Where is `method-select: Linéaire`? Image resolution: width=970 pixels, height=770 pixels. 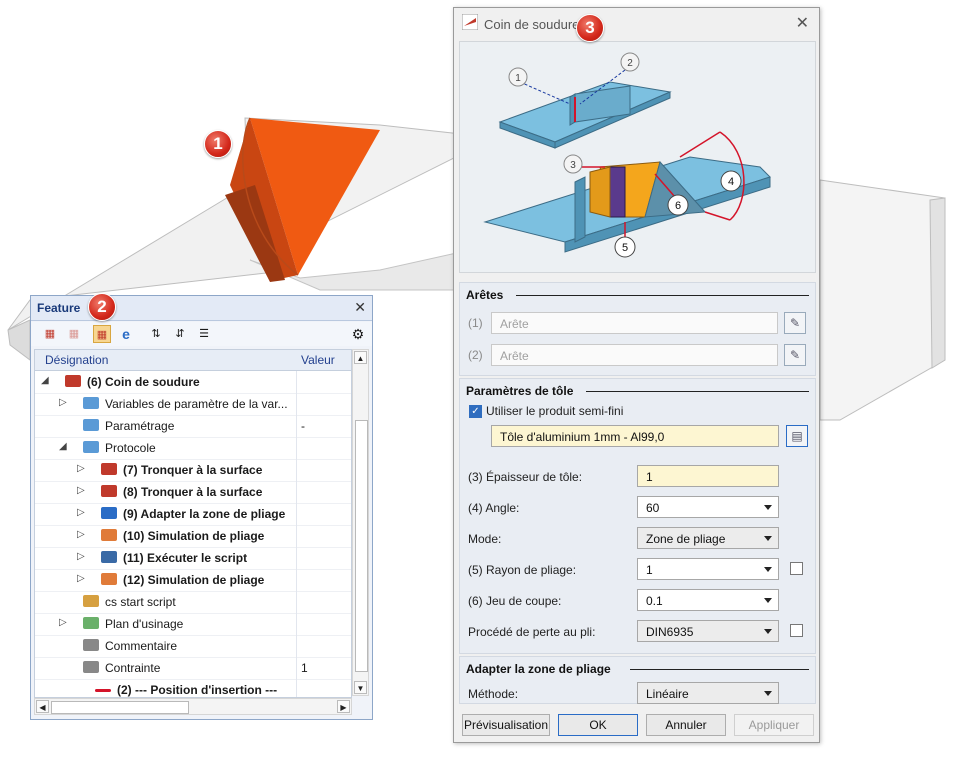 method-select: Linéaire is located at coordinates (708, 693).